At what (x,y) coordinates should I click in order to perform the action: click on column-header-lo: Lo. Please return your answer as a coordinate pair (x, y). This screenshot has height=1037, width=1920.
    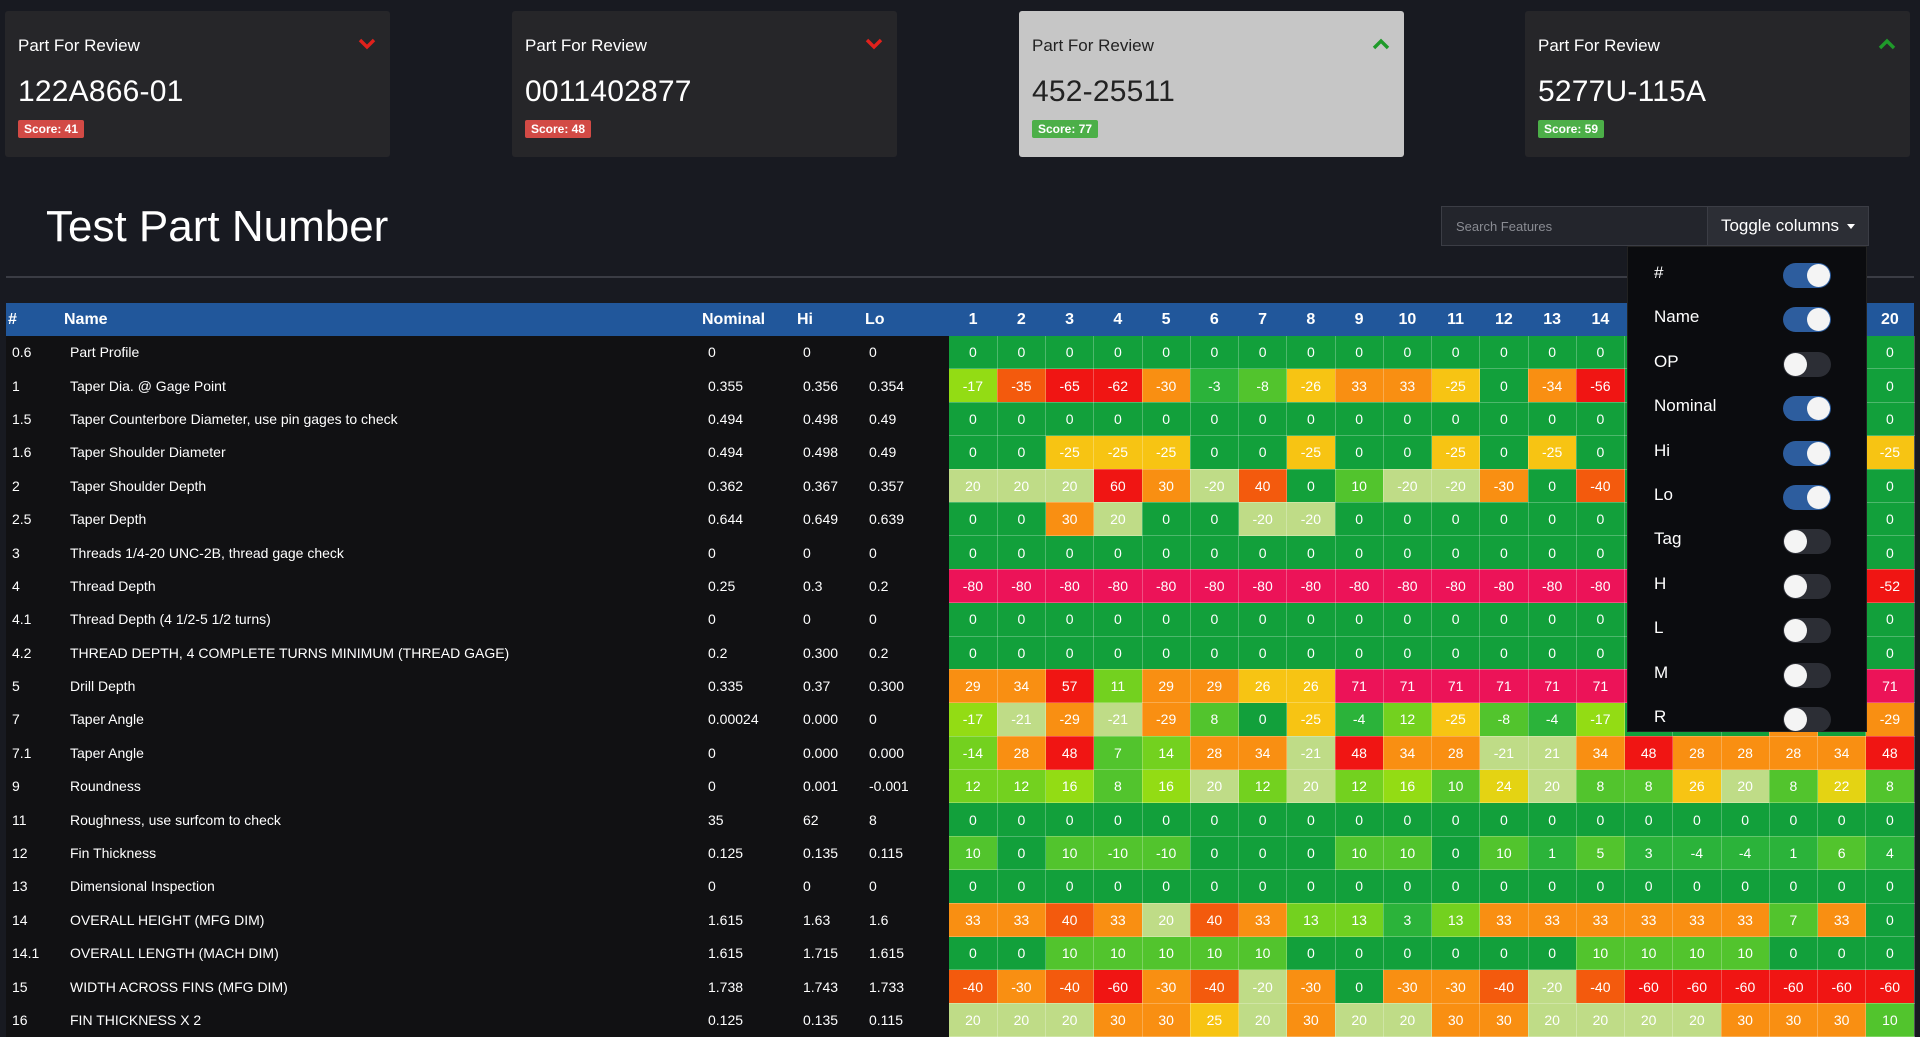
    Looking at the image, I should click on (906, 319).